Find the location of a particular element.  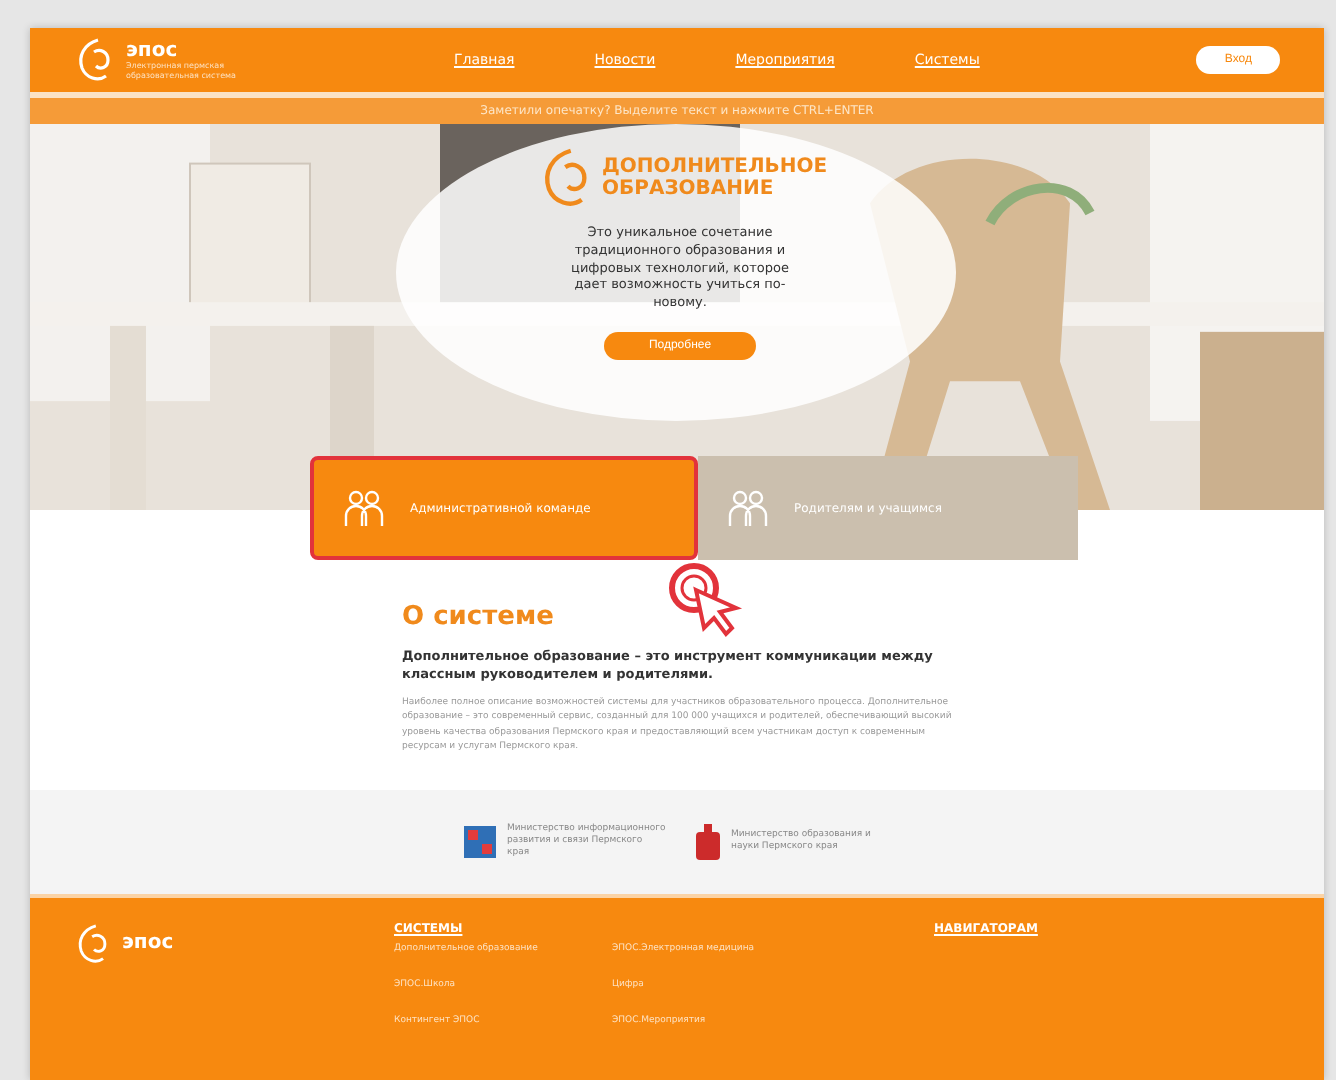

people-icon is located at coordinates (748, 508).